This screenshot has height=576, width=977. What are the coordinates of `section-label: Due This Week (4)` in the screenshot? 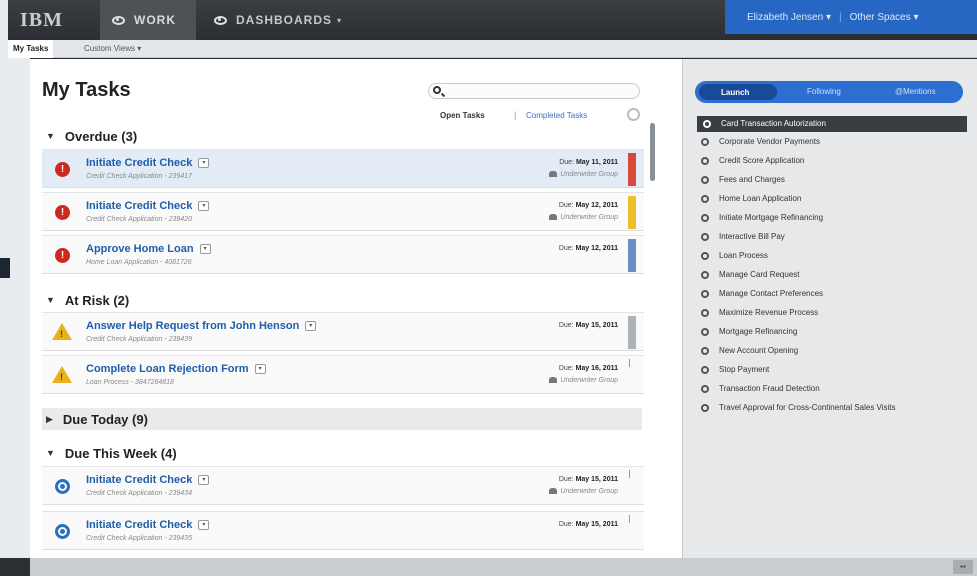 It's located at (120, 453).